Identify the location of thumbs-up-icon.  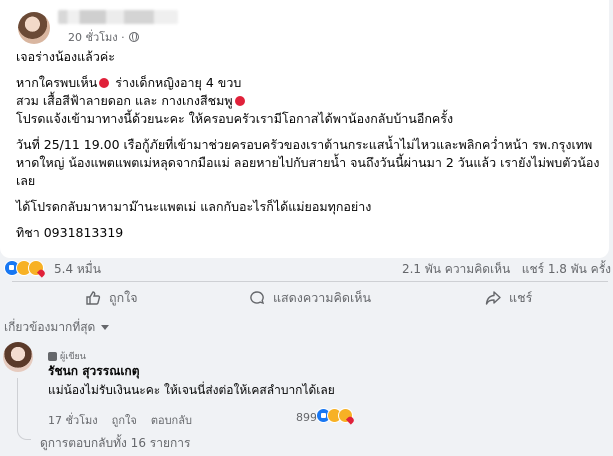
(93, 297).